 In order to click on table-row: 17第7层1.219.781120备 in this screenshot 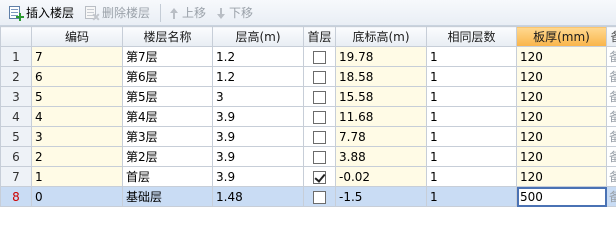, I will do `click(308, 56)`.